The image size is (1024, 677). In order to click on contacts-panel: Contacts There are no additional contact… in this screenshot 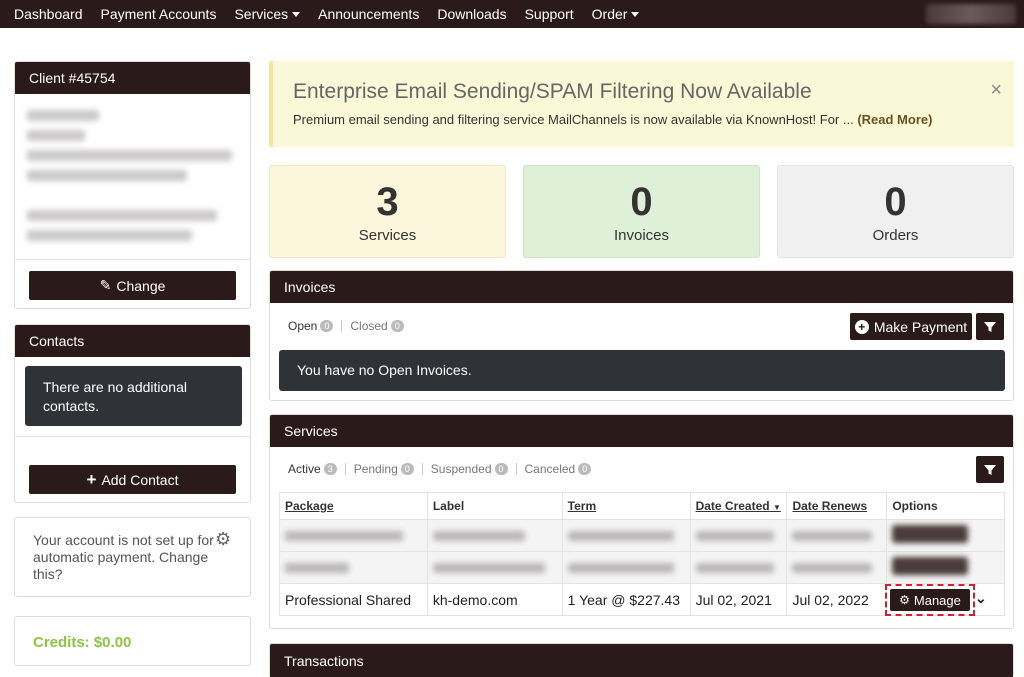, I will do `click(132, 413)`.